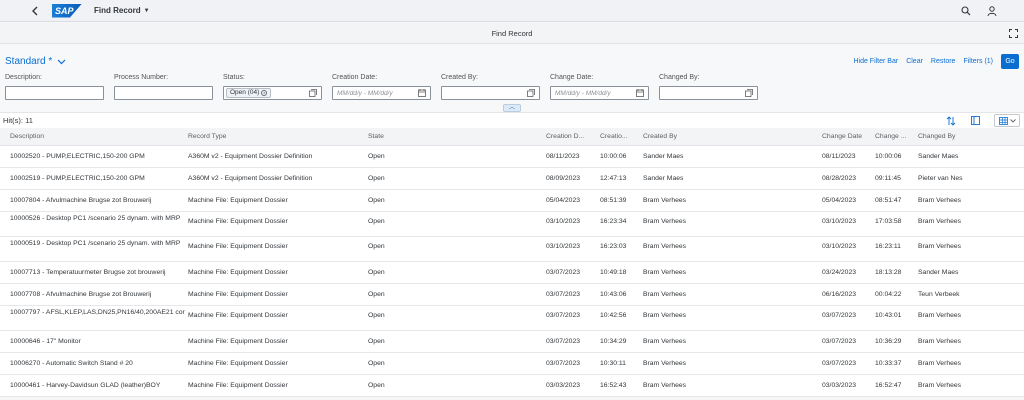  What do you see at coordinates (842, 136) in the screenshot?
I see `column-header-change-date: Change Date` at bounding box center [842, 136].